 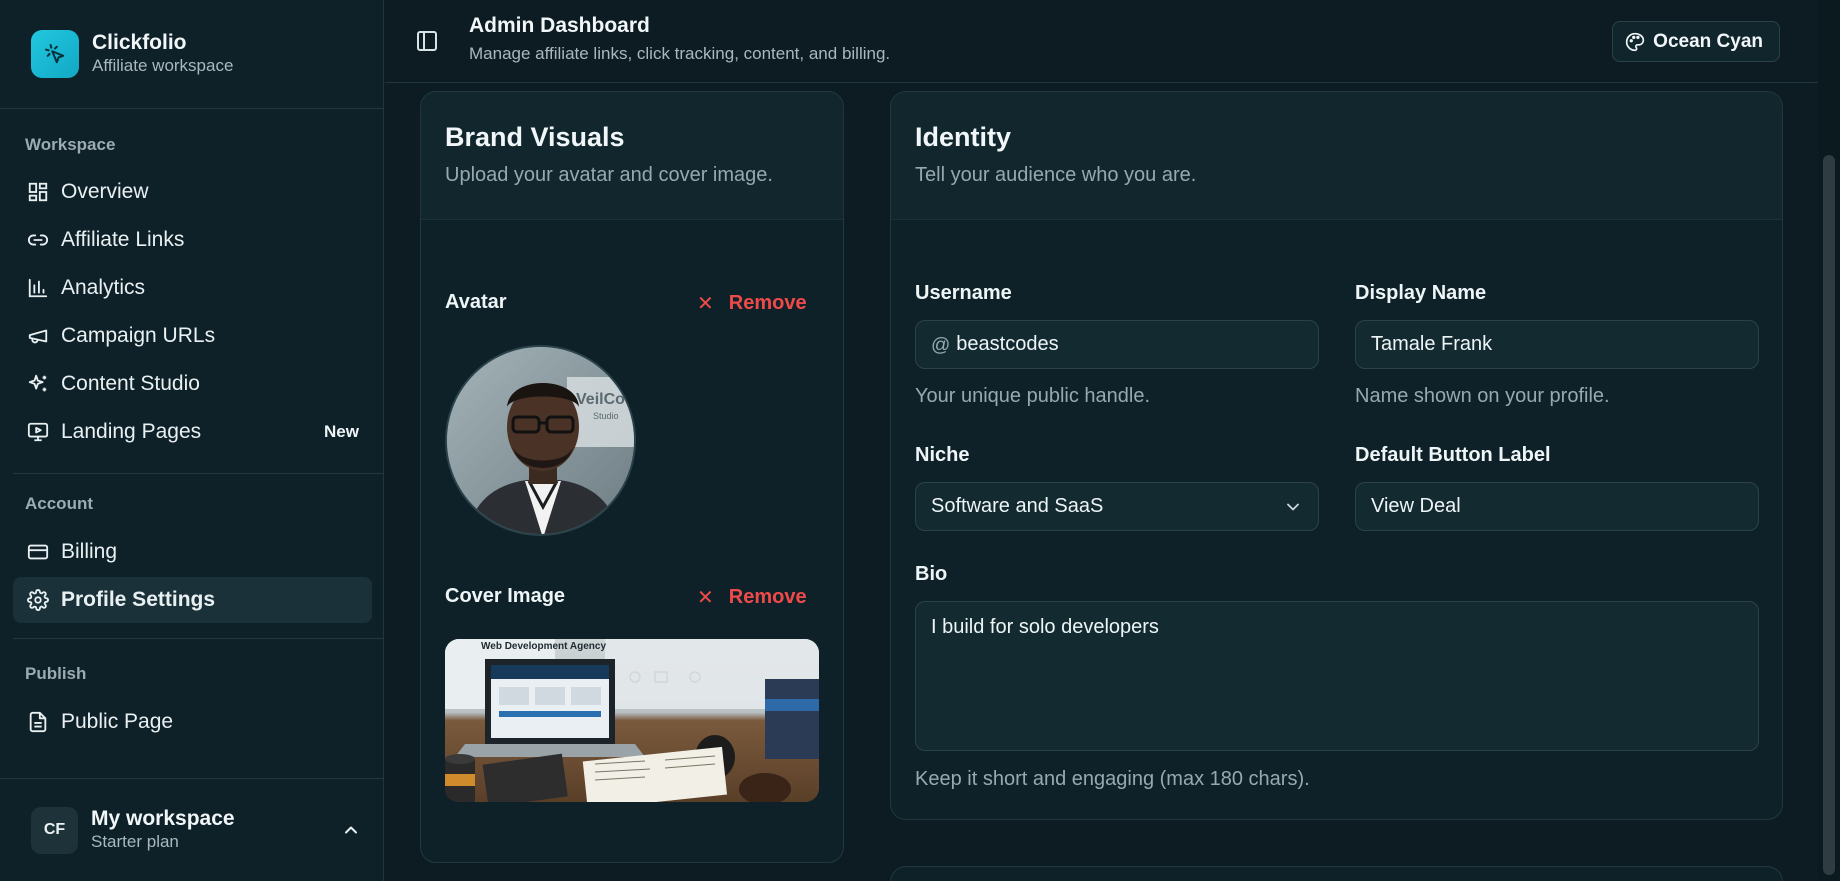 I want to click on niche-value: Software and SaaS, so click(x=1017, y=506).